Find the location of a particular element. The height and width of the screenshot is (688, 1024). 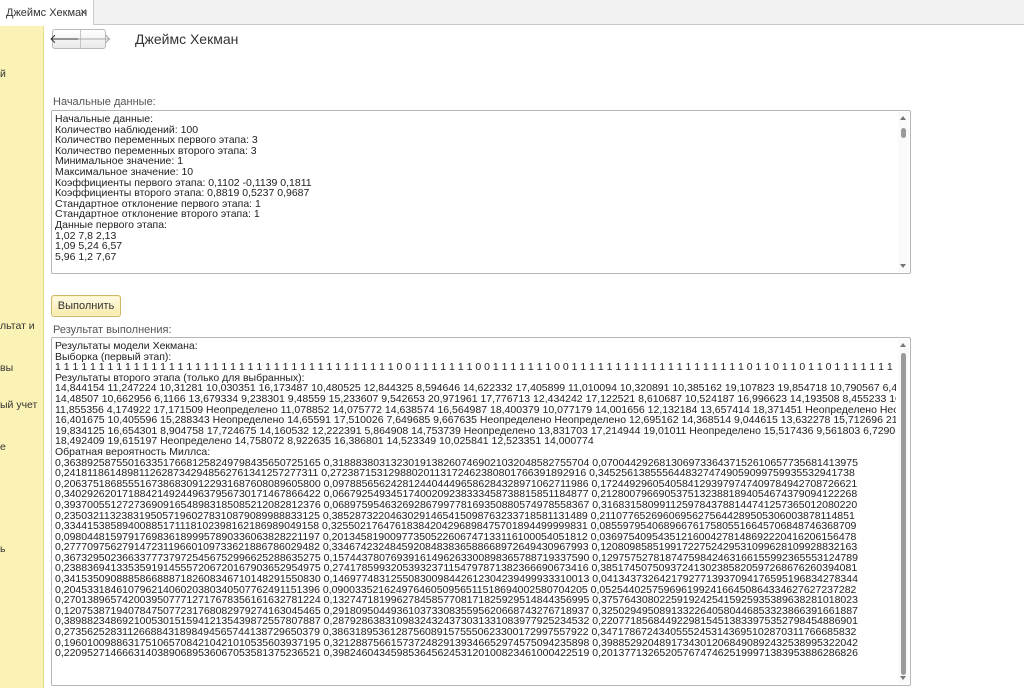

tab-heckman: Джеймс Хекман × is located at coordinates (47, 12).